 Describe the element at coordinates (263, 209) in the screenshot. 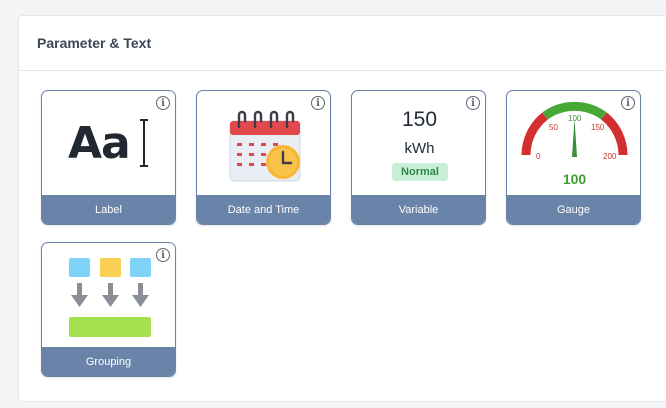

I see `card-label: Date and Time` at that location.